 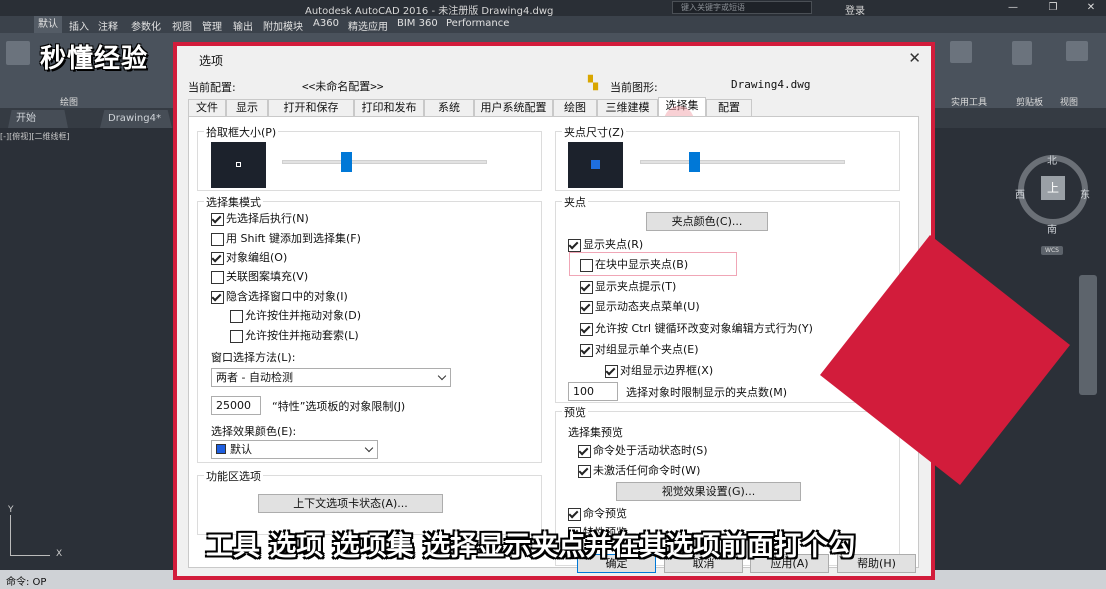 What do you see at coordinates (243, 25) in the screenshot?
I see `ribbon-tab-output: 输出` at bounding box center [243, 25].